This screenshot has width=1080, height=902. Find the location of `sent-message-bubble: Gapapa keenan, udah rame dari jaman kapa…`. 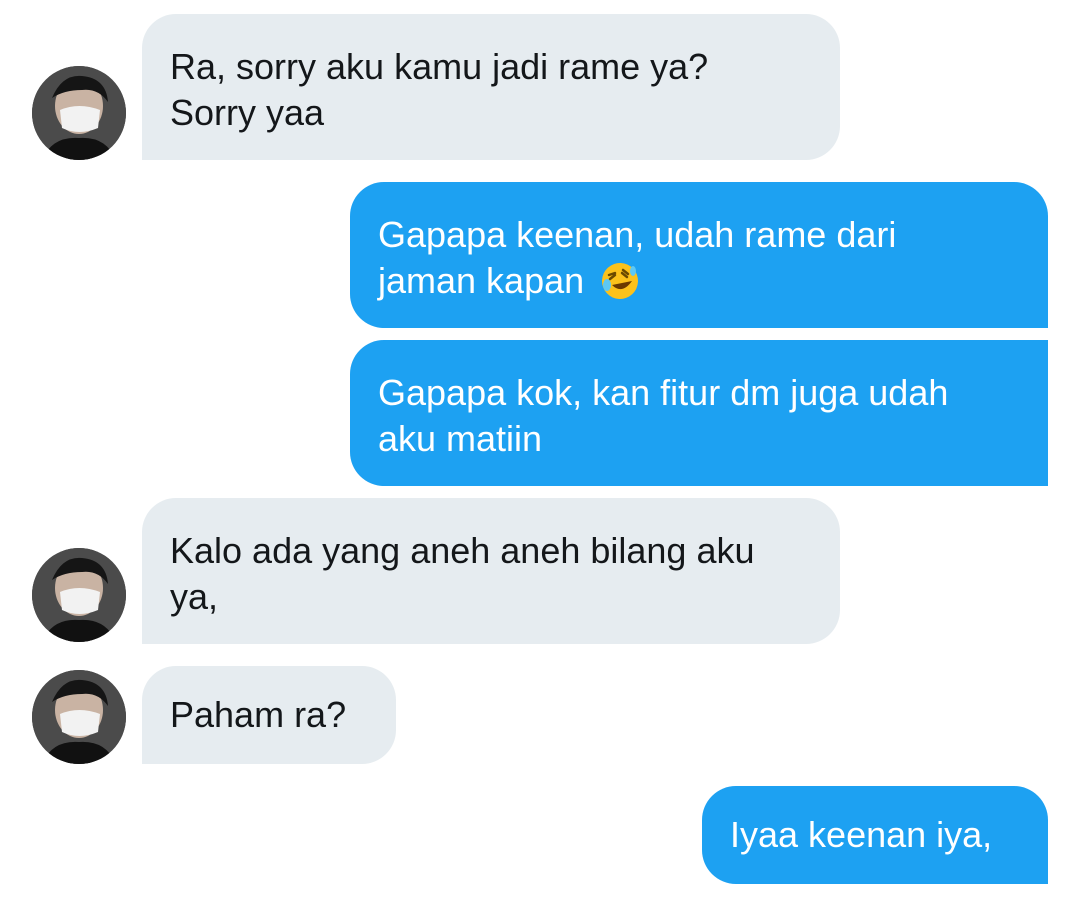

sent-message-bubble: Gapapa keenan, udah rame dari jaman kapa… is located at coordinates (699, 255).